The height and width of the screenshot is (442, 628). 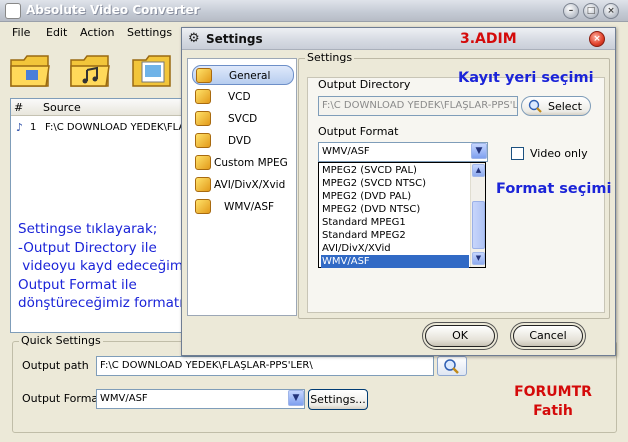 I want to click on browse-output-button, so click(x=452, y=366).